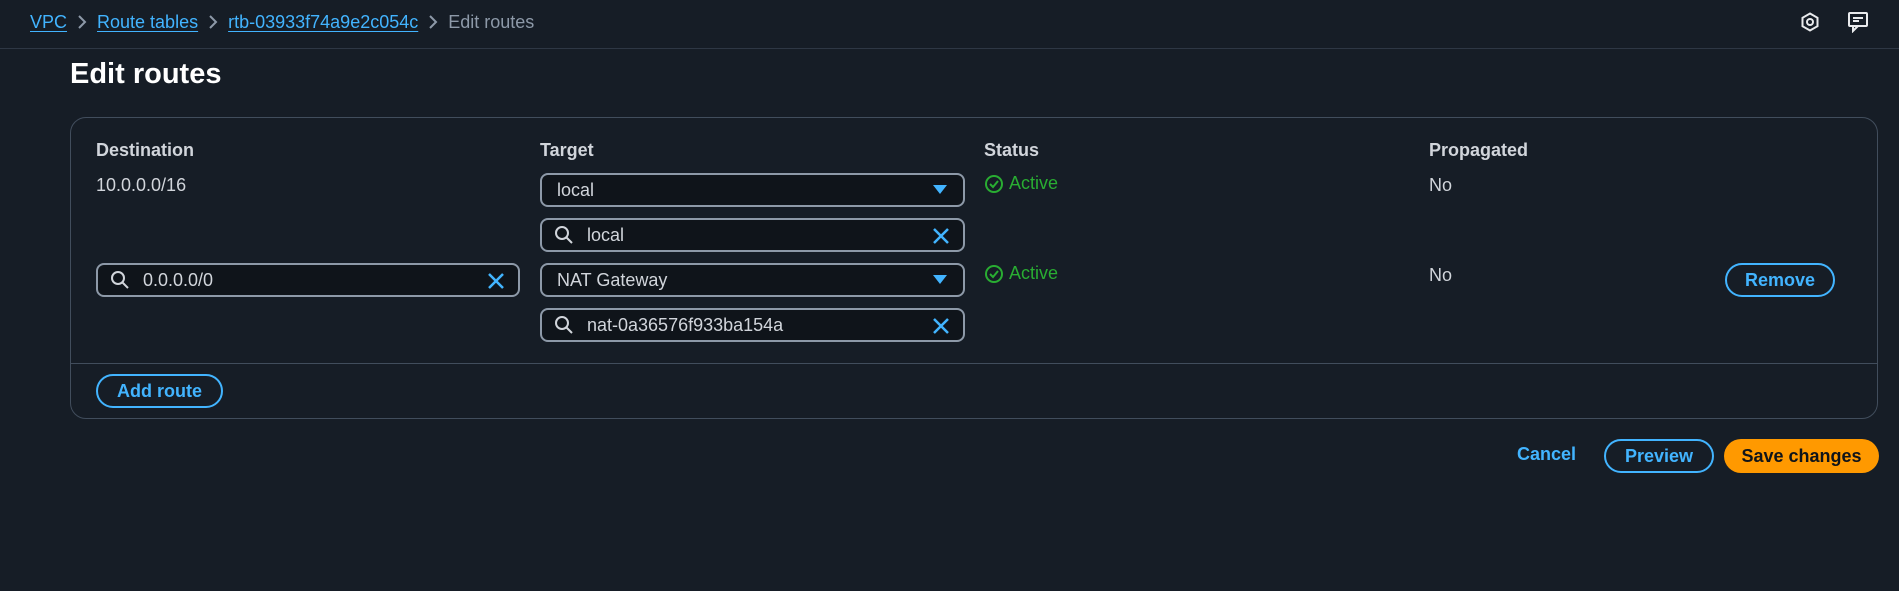 Image resolution: width=1899 pixels, height=591 pixels. Describe the element at coordinates (1012, 150) in the screenshot. I see `column-header-status: Status` at that location.